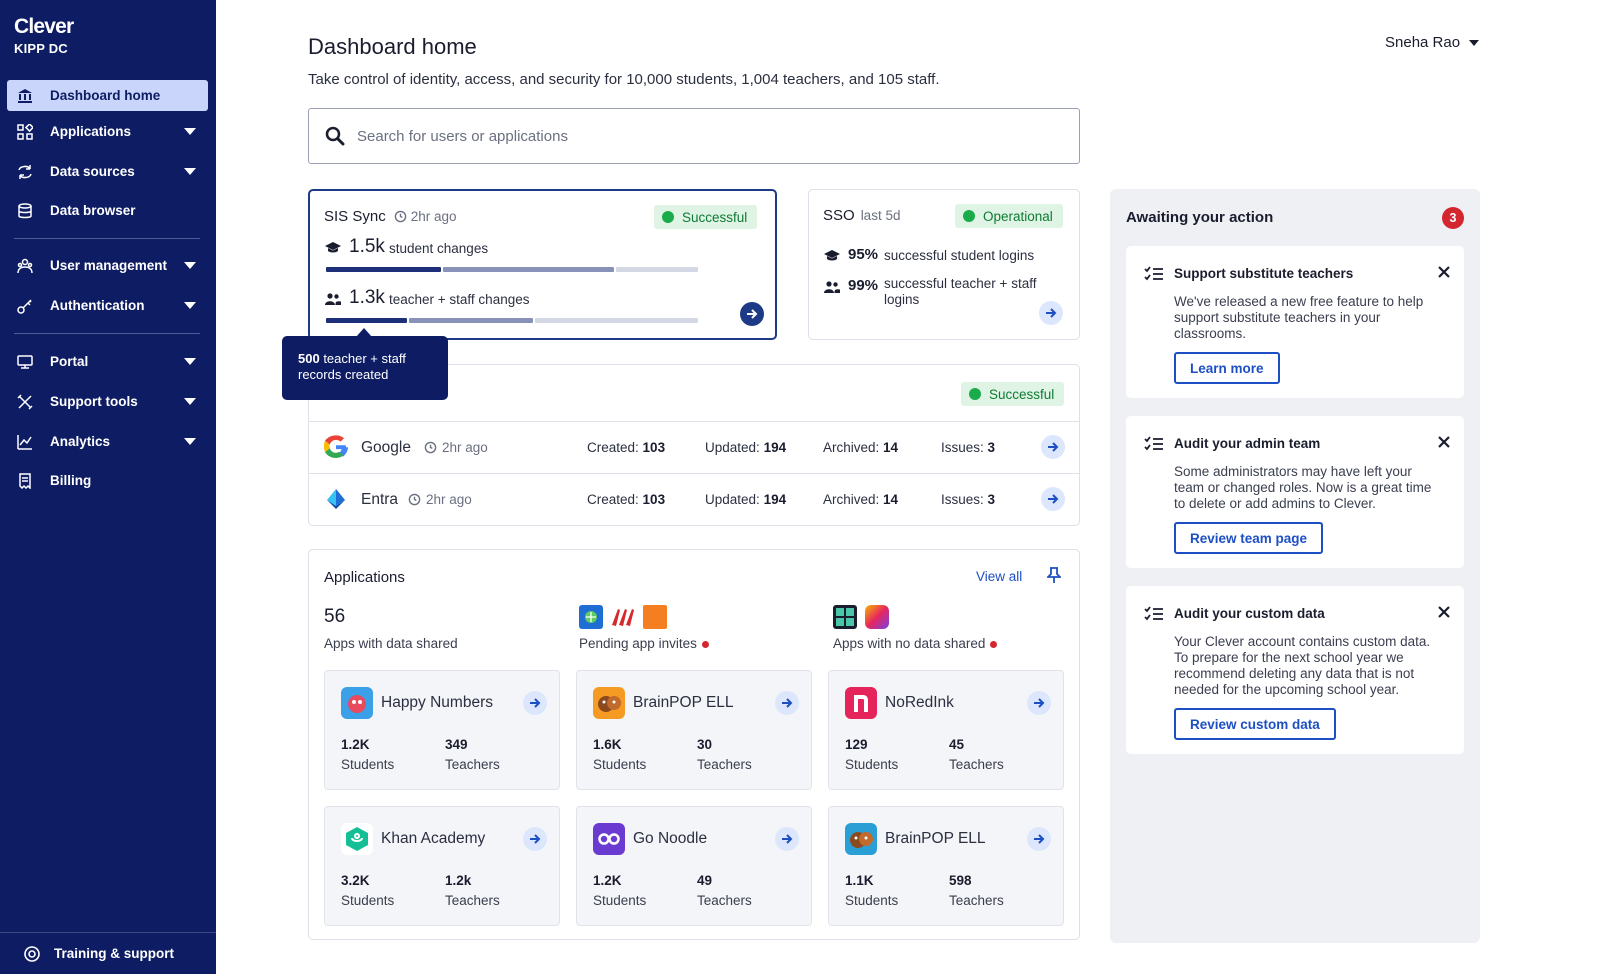  What do you see at coordinates (80, 441) in the screenshot?
I see `sidebar-item-label: Analytics` at bounding box center [80, 441].